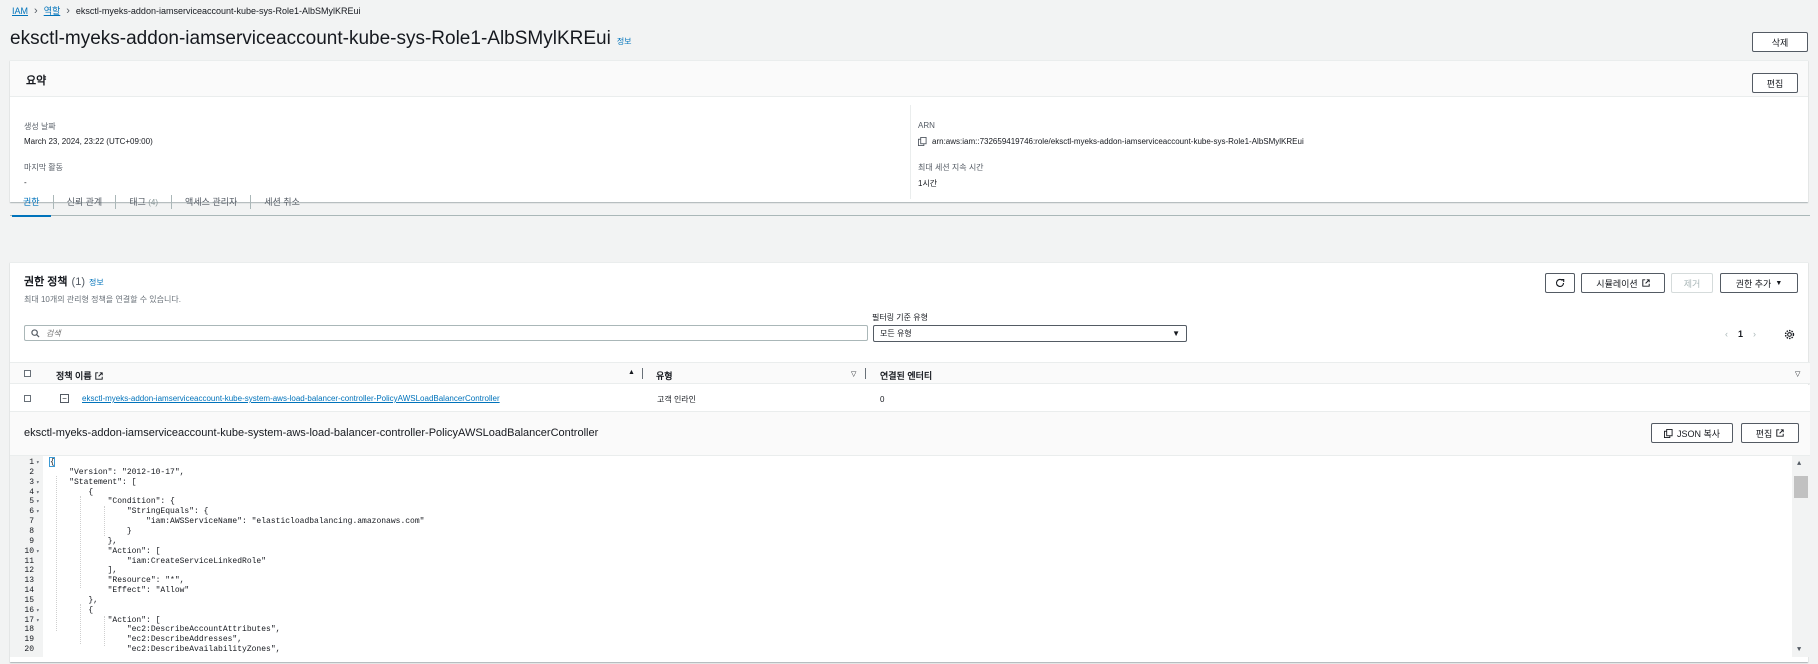  What do you see at coordinates (35, 333) in the screenshot?
I see `search-icon` at bounding box center [35, 333].